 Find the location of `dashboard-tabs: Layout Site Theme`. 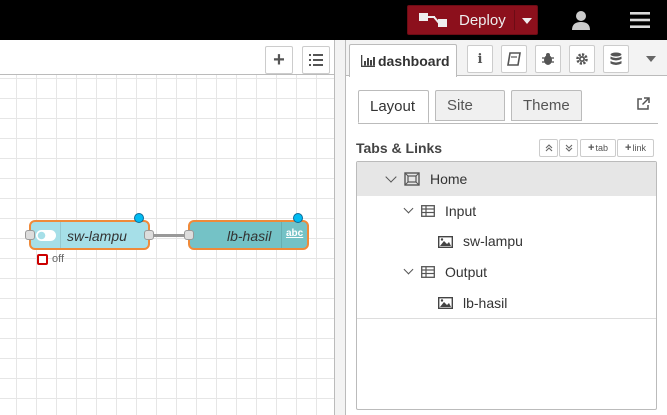

dashboard-tabs: Layout Site Theme is located at coordinates (508, 107).